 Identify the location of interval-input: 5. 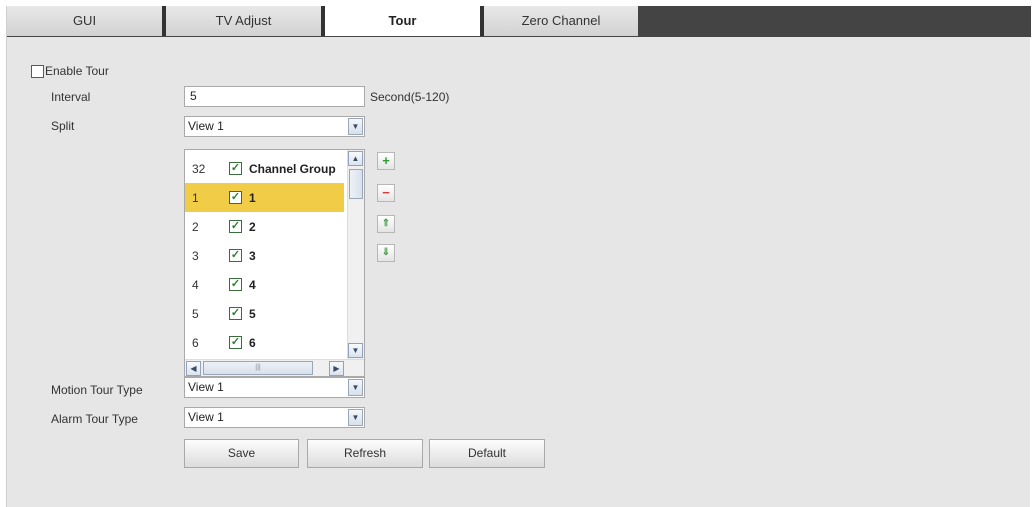
(274, 96).